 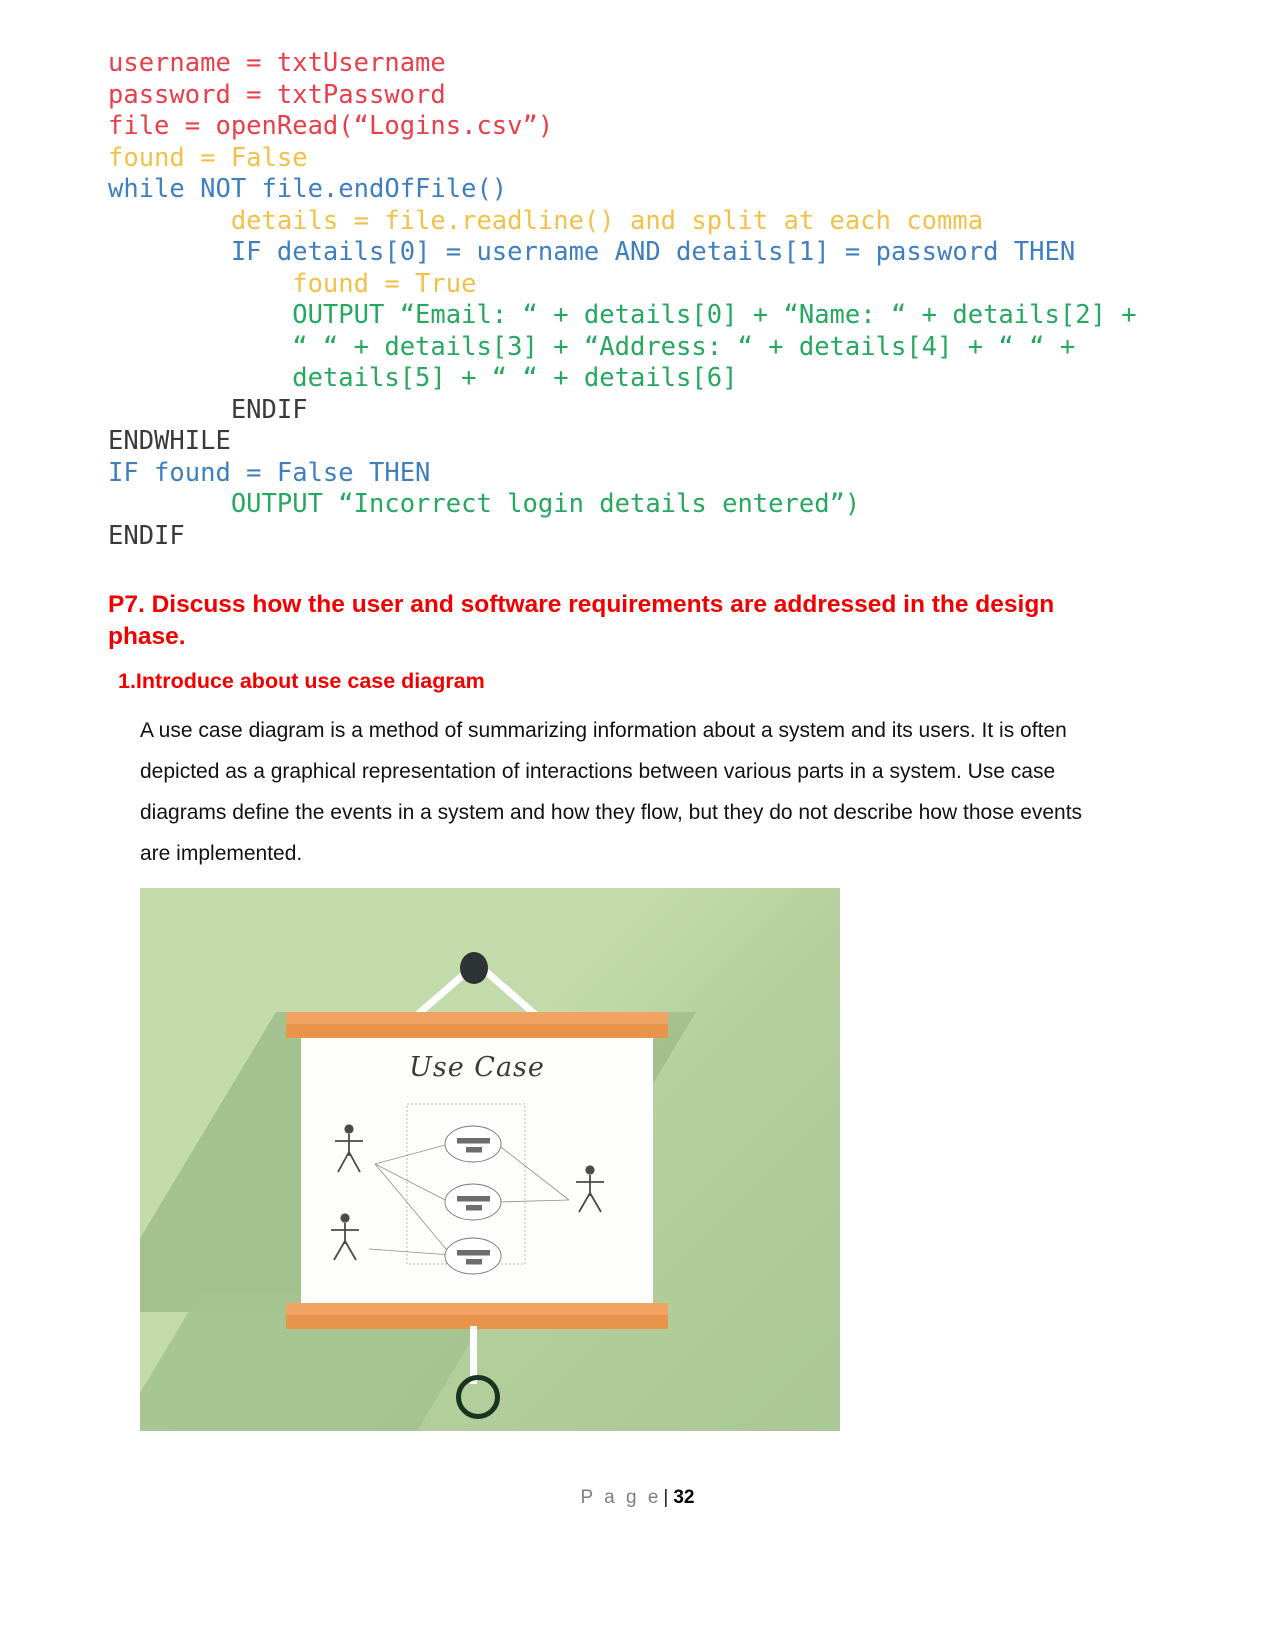 I want to click on poster-sheet: Use Case, so click(x=477, y=1170).